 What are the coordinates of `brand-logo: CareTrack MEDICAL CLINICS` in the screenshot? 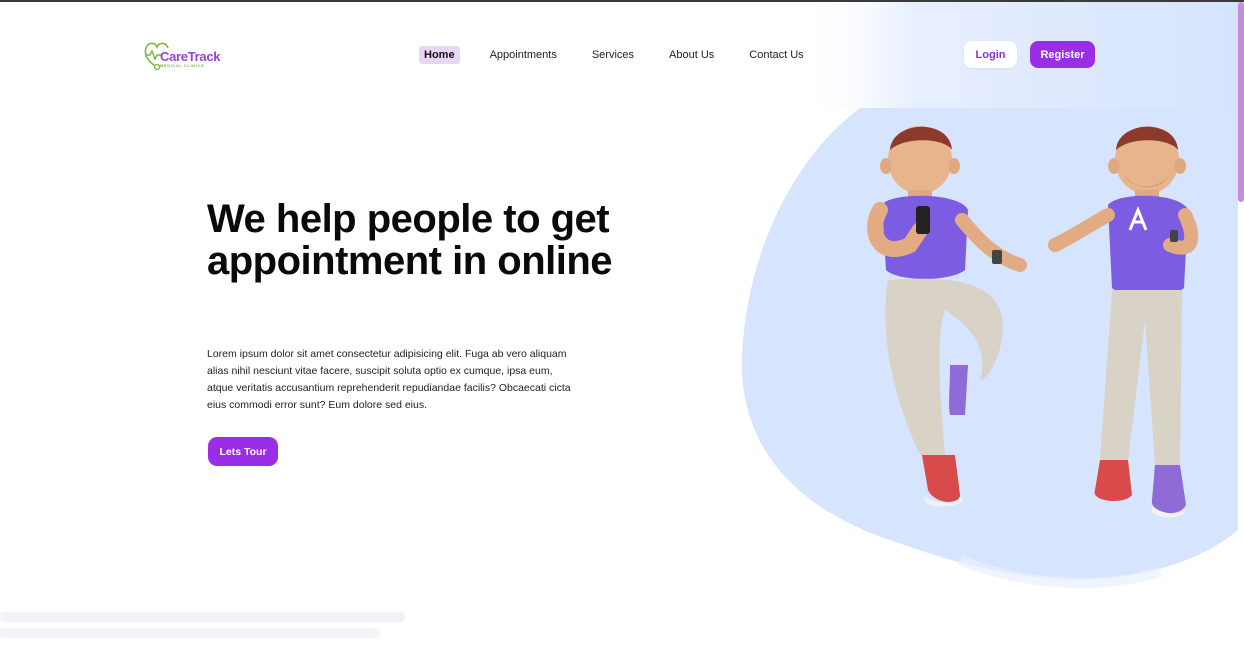 It's located at (198, 55).